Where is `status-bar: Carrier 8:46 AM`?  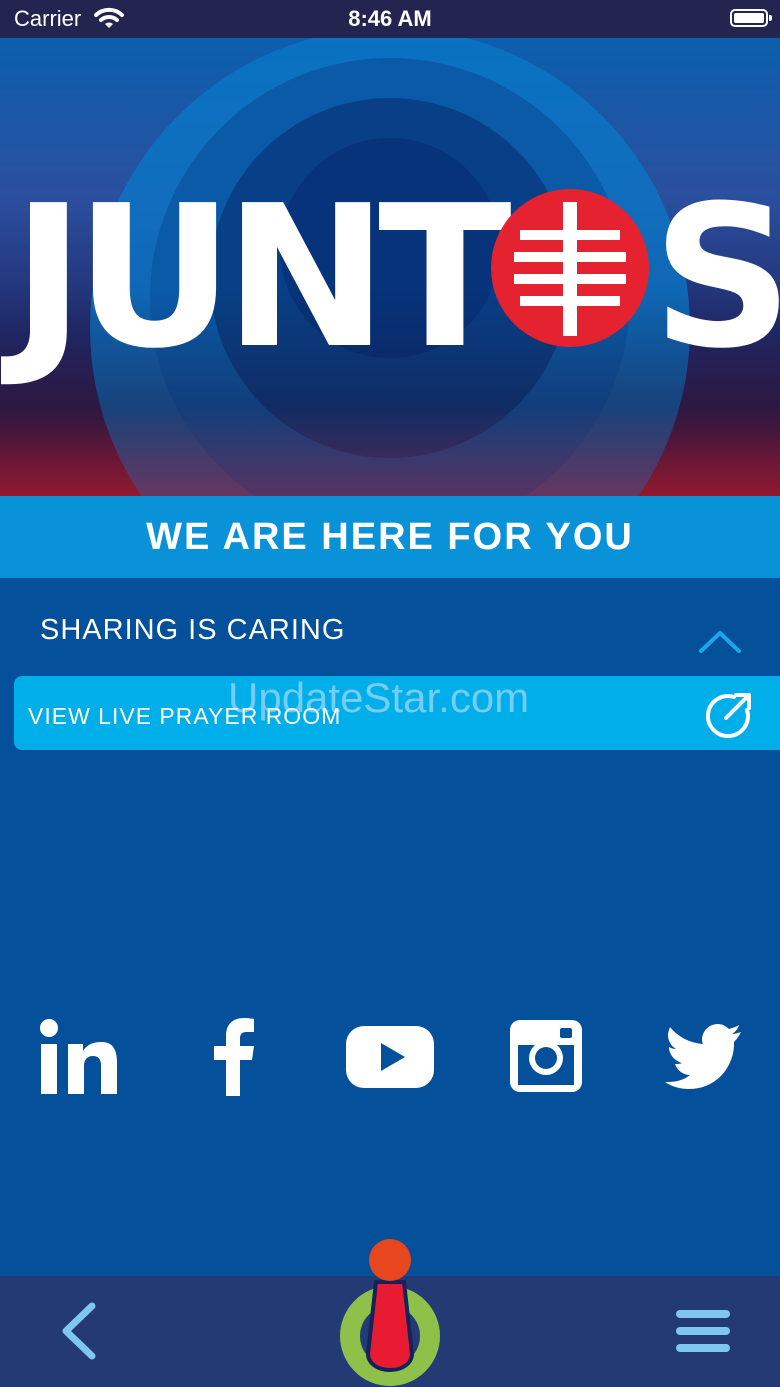
status-bar: Carrier 8:46 AM is located at coordinates (390, 19).